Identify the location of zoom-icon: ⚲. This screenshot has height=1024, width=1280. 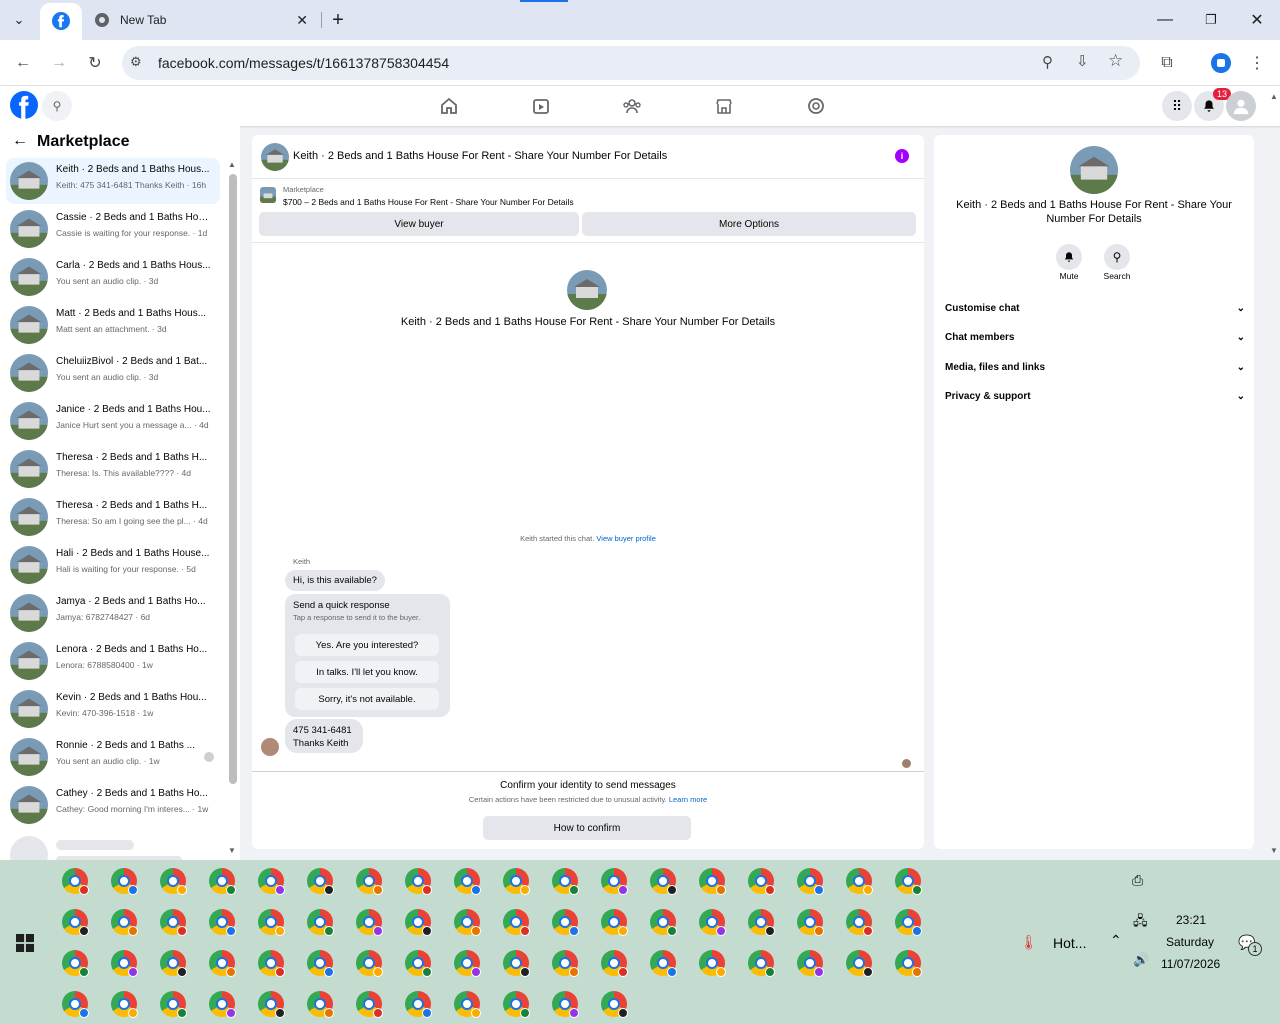
(1047, 62).